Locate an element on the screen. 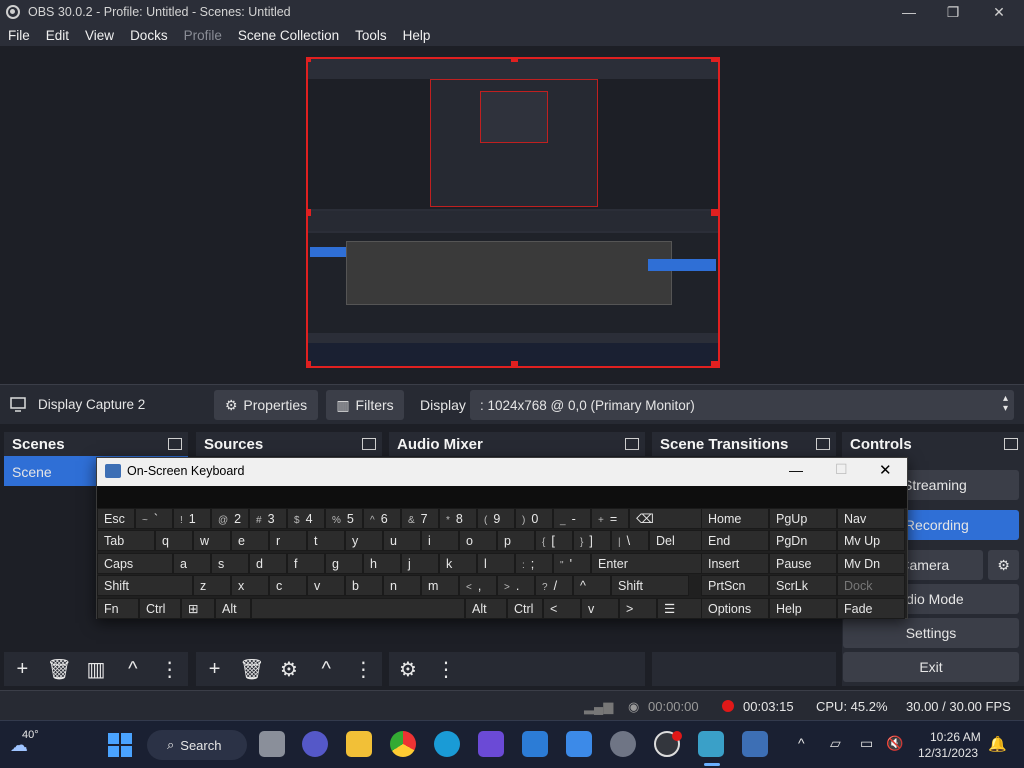 The image size is (1024, 768). add-icon: + is located at coordinates (22, 669).